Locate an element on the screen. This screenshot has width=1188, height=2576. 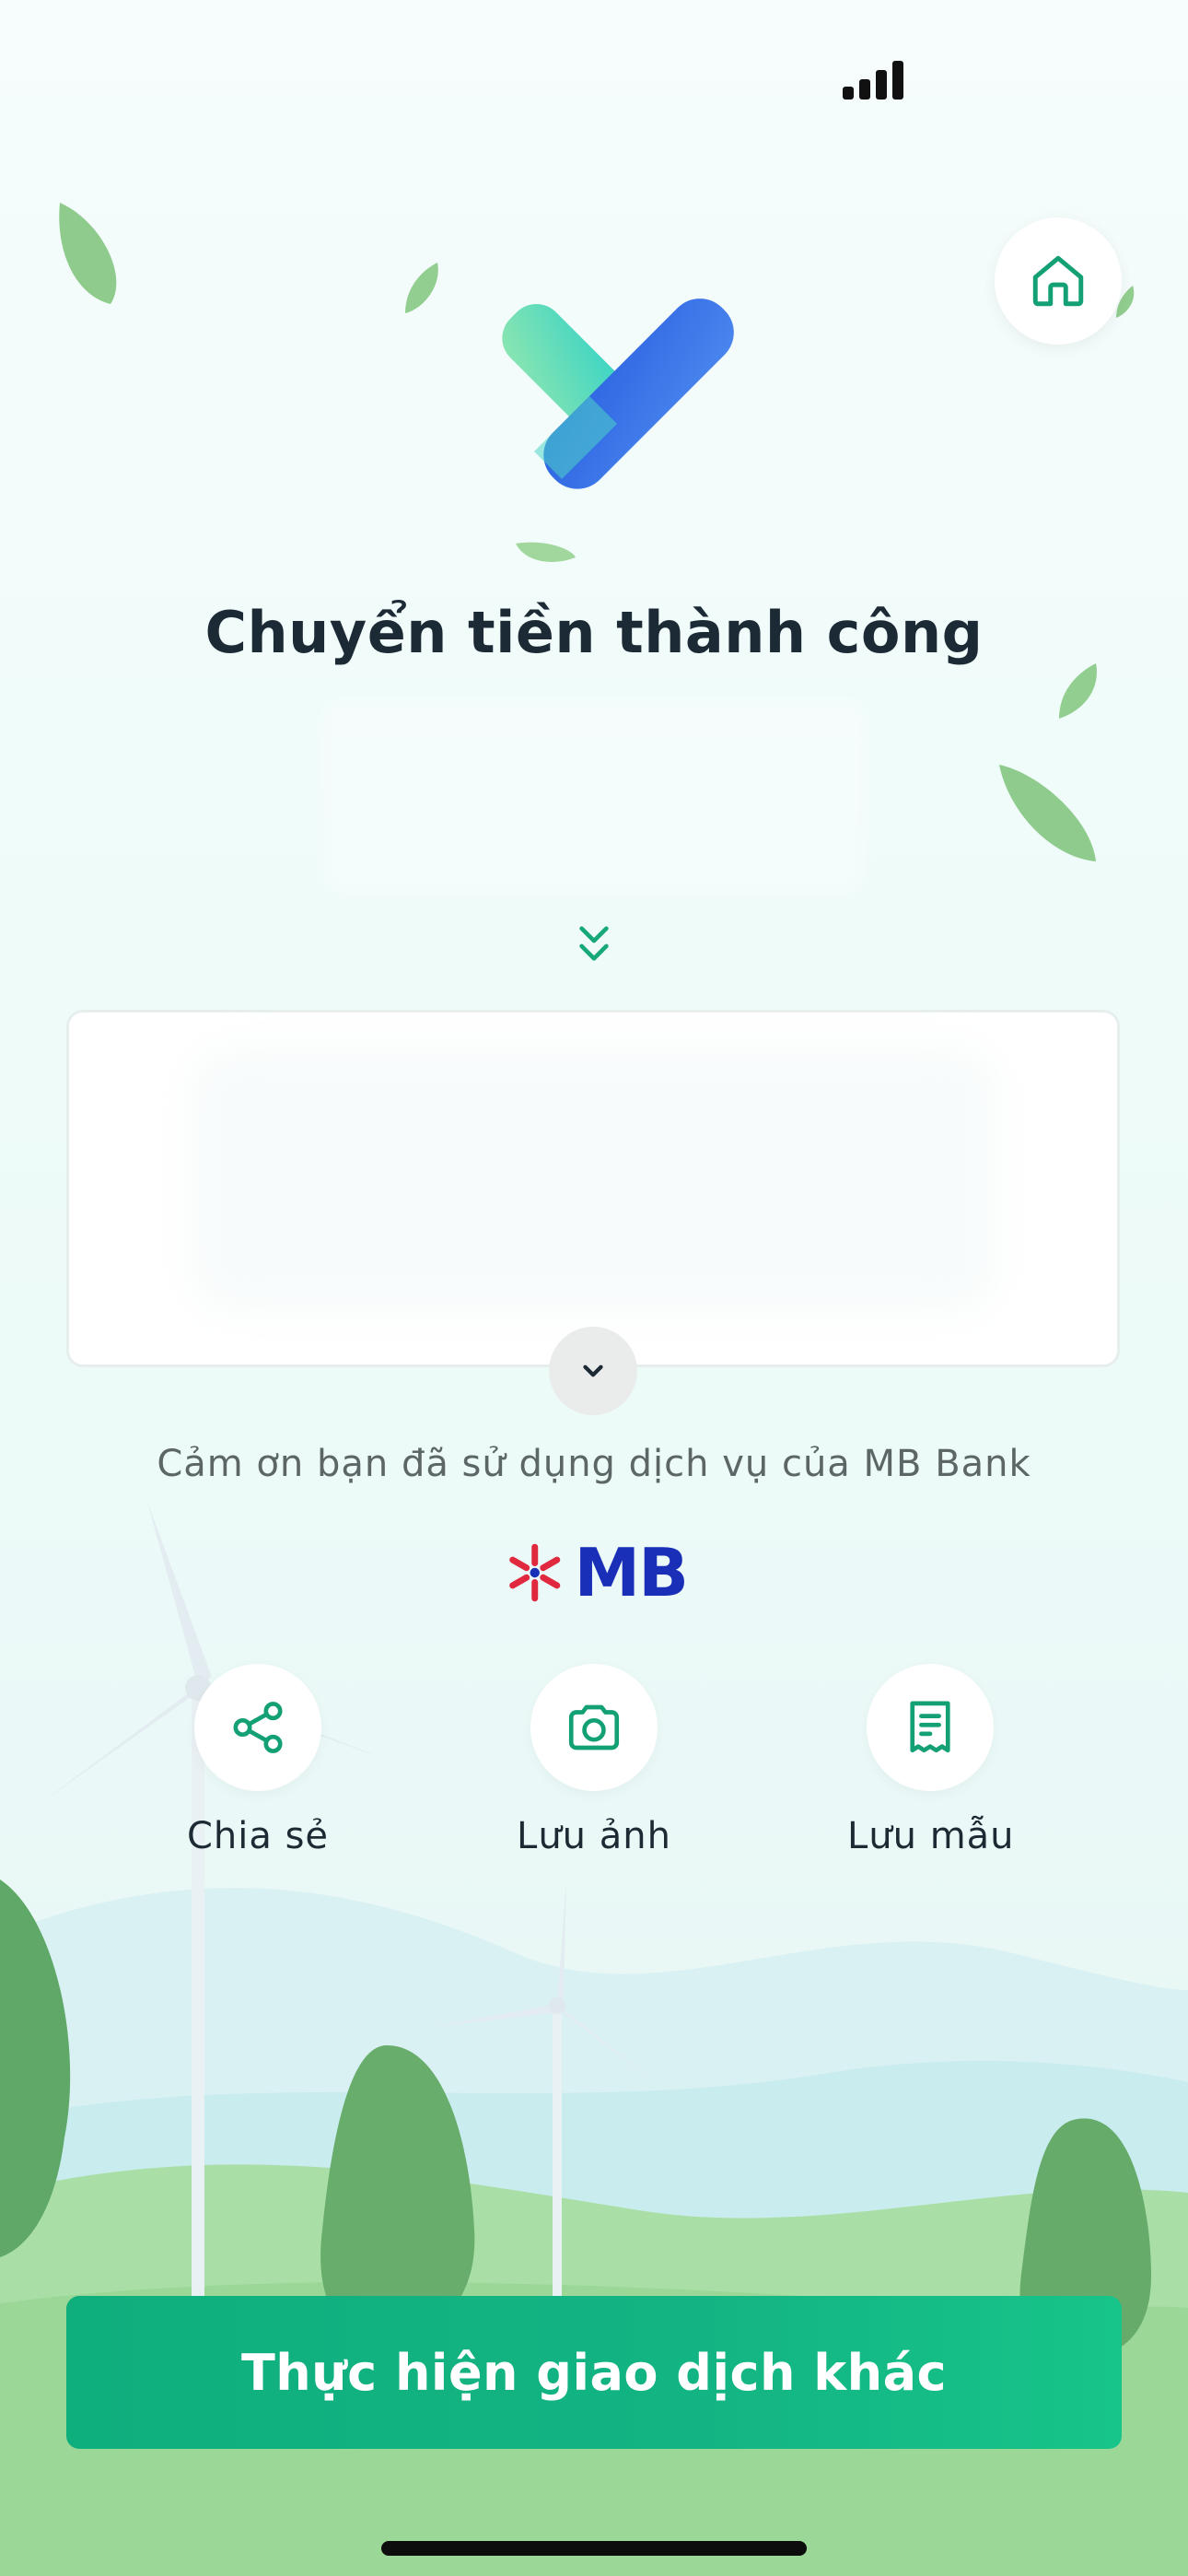
share-button-circle is located at coordinates (257, 1727).